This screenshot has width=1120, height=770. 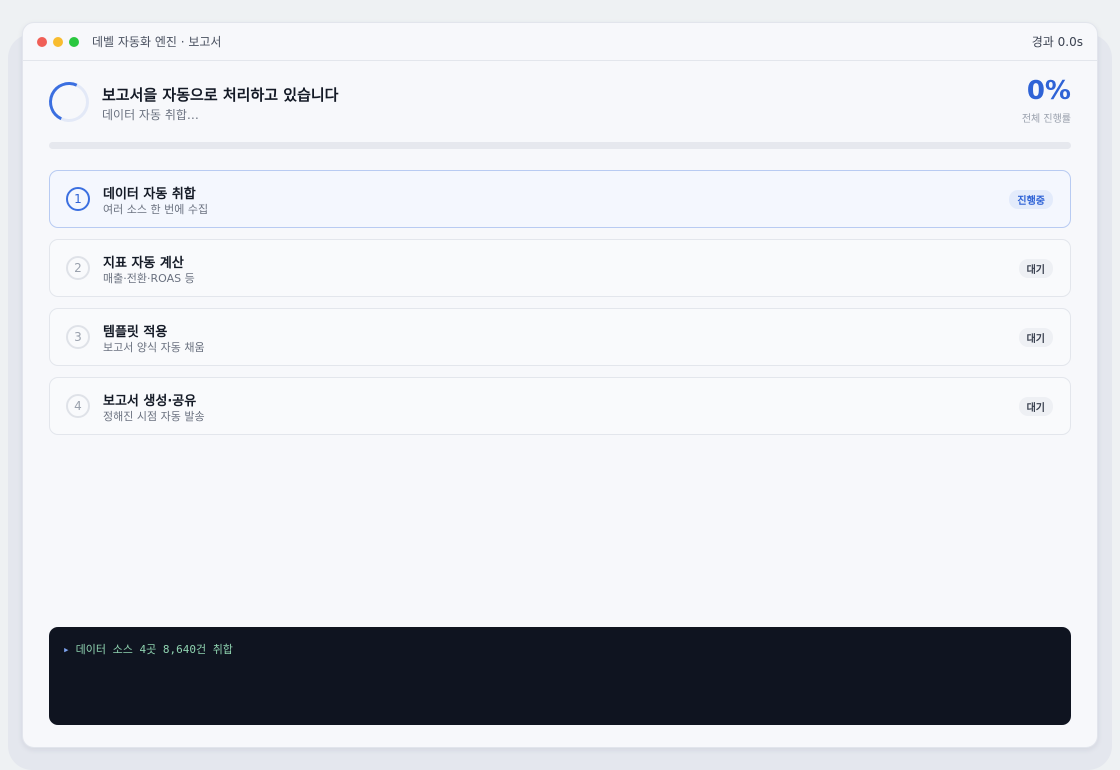 What do you see at coordinates (149, 194) in the screenshot?
I see `step-title: 데이터 자동 취합` at bounding box center [149, 194].